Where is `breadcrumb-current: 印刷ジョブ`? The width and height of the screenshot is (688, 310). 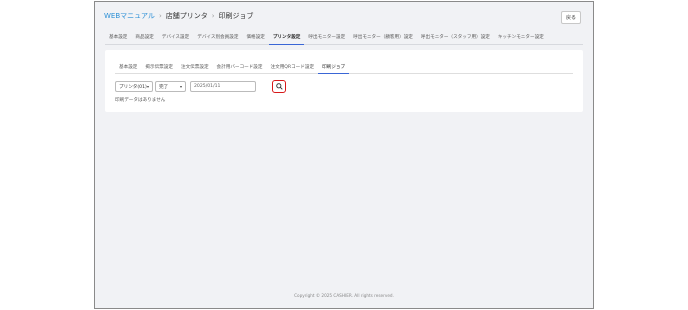
breadcrumb-current: 印刷ジョブ is located at coordinates (236, 15).